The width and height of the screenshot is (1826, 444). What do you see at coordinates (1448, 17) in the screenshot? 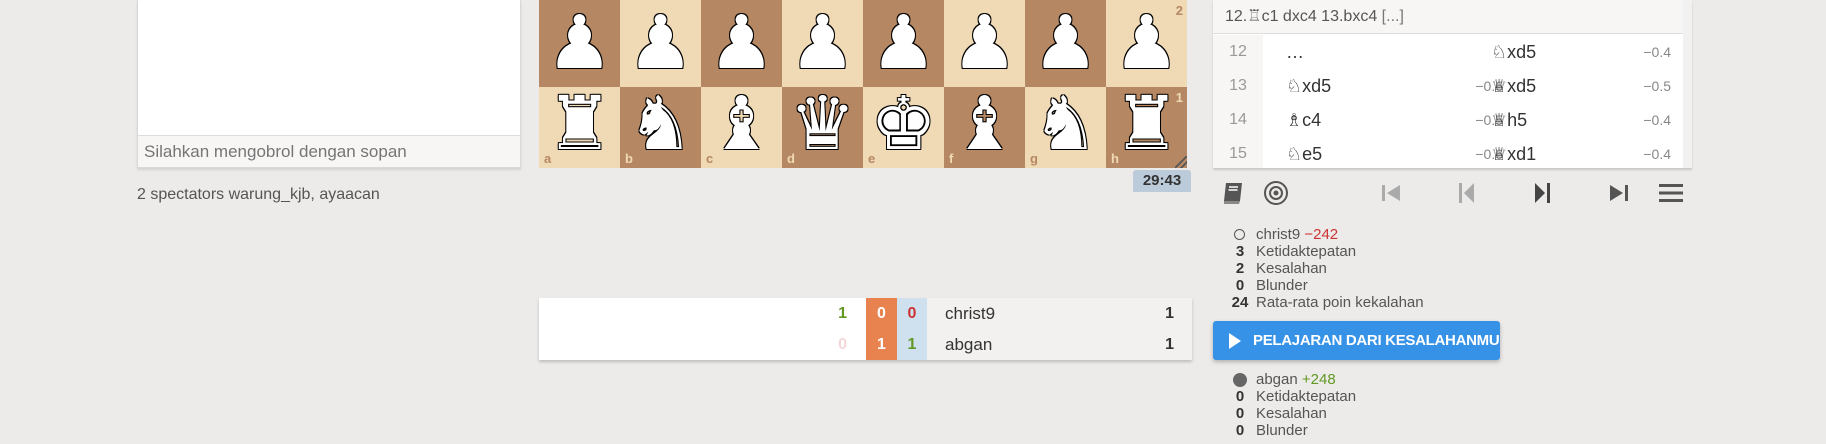
I see `moves-header: 12.♖c1 dxc4 13.bxc4 [...]` at bounding box center [1448, 17].